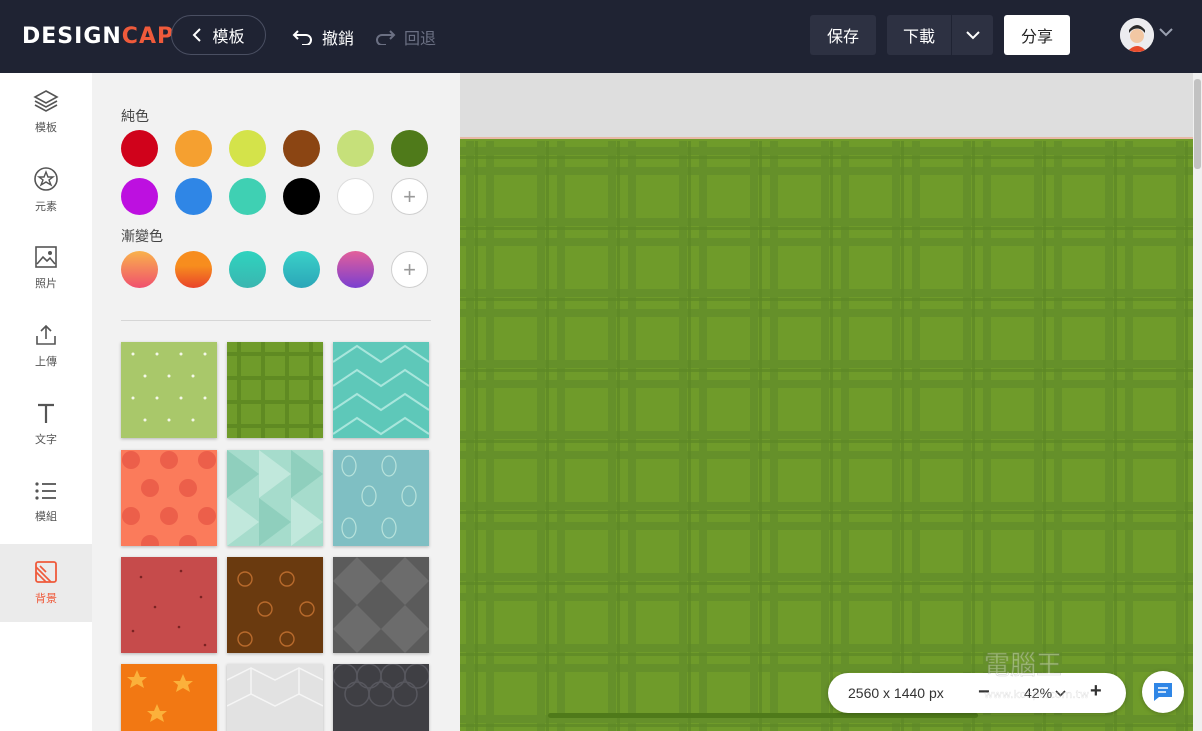  I want to click on redo-button: 回退, so click(405, 37).